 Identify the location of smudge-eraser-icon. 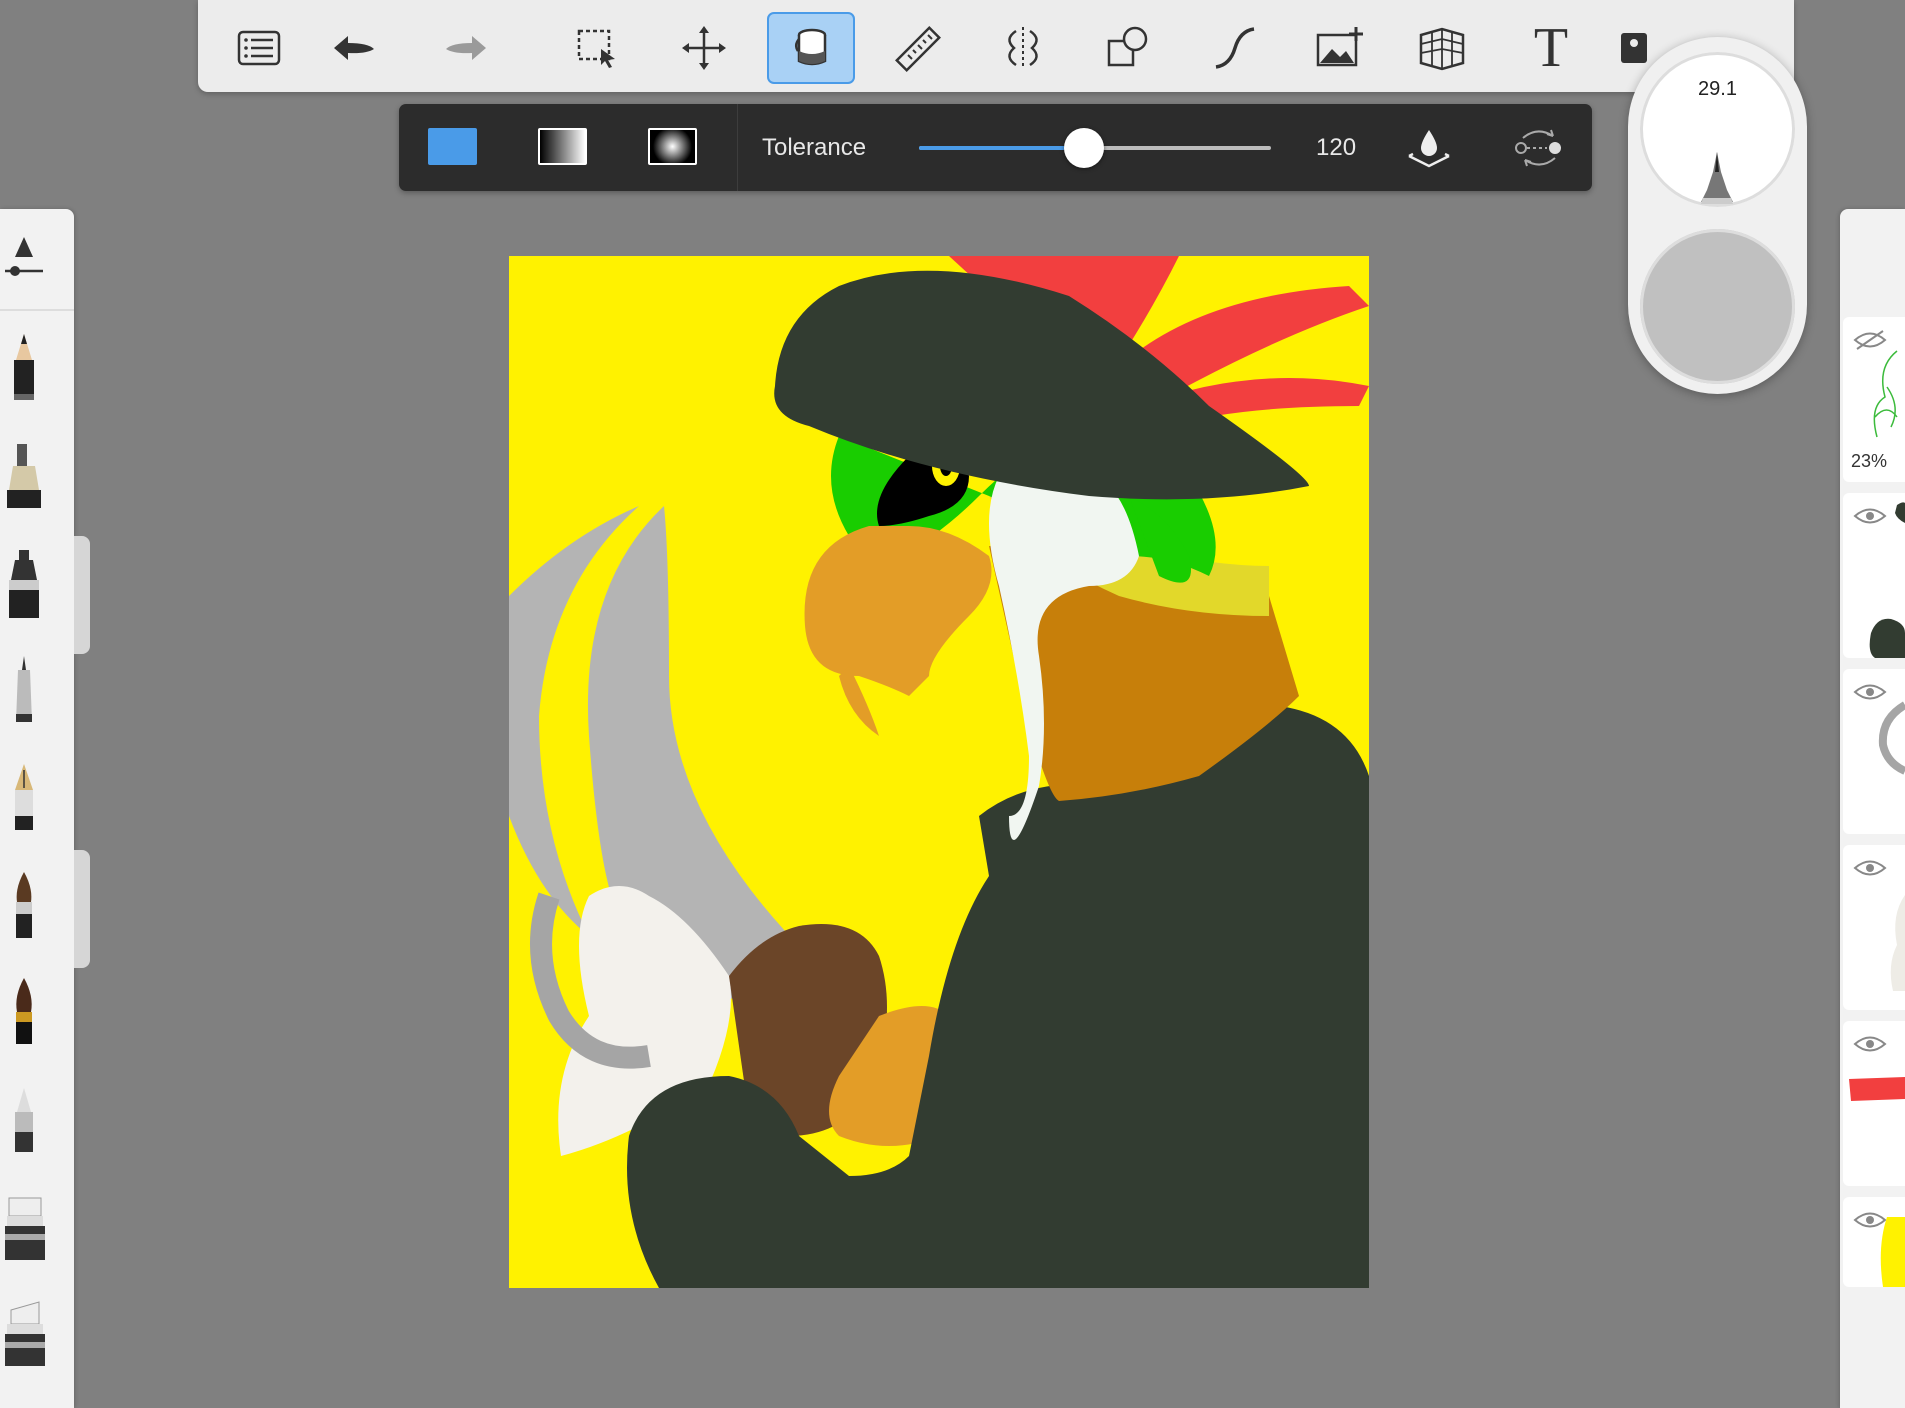
(25, 1333).